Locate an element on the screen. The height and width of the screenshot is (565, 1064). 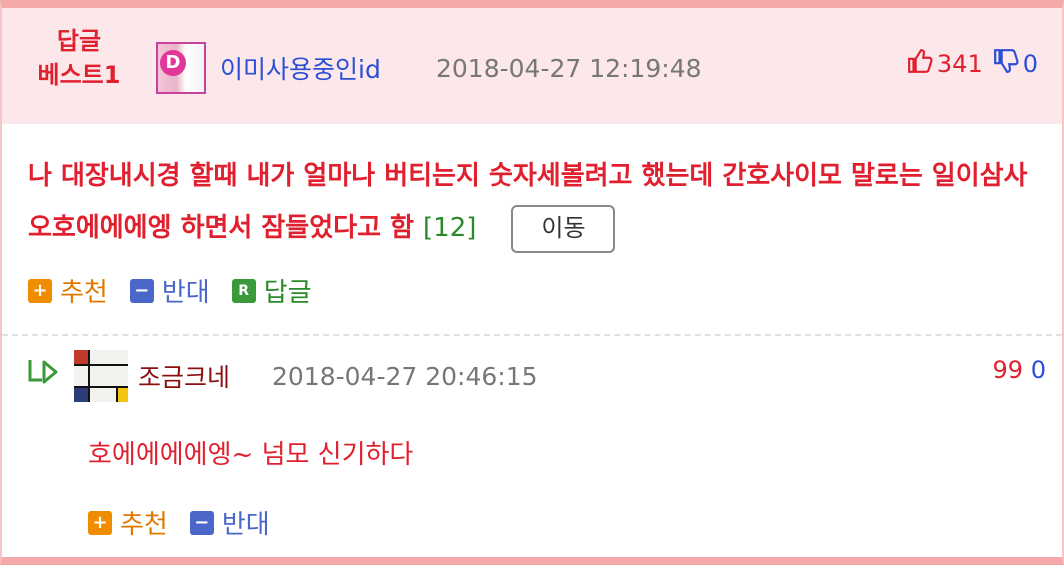
vote-counts: 341 0 is located at coordinates (972, 64).